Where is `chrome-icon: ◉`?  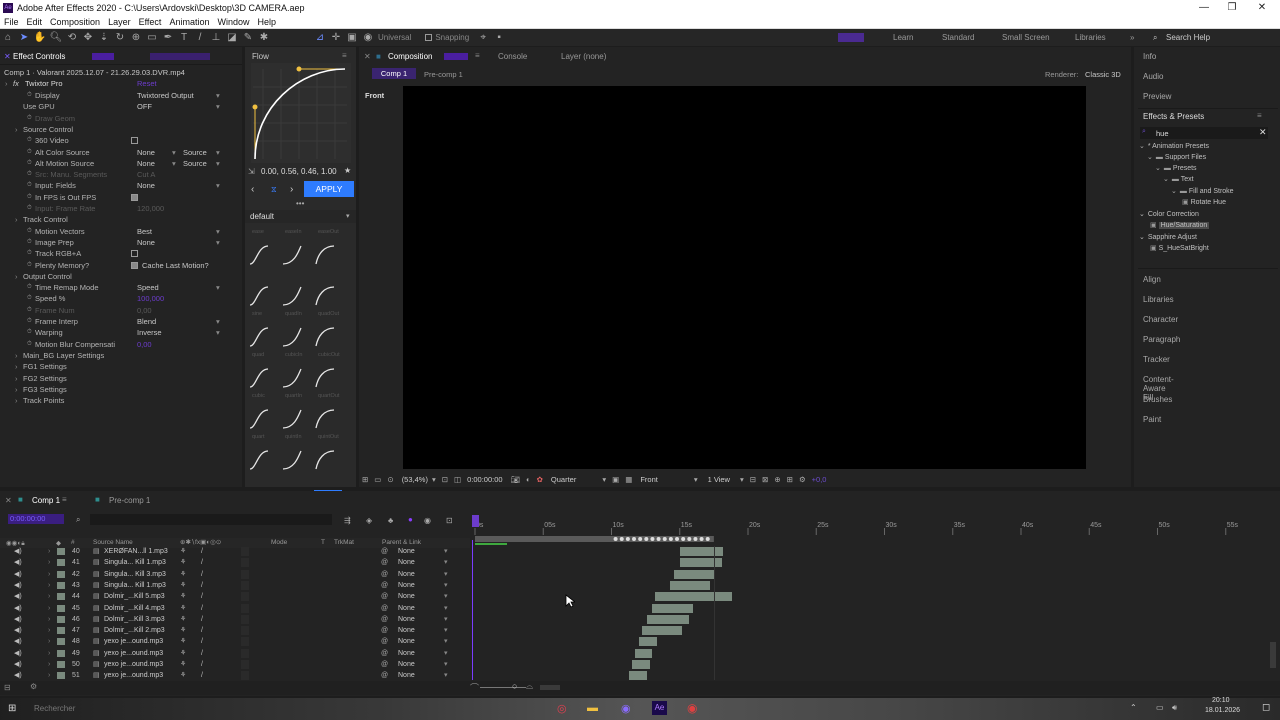
chrome-icon: ◉ is located at coordinates (692, 708).